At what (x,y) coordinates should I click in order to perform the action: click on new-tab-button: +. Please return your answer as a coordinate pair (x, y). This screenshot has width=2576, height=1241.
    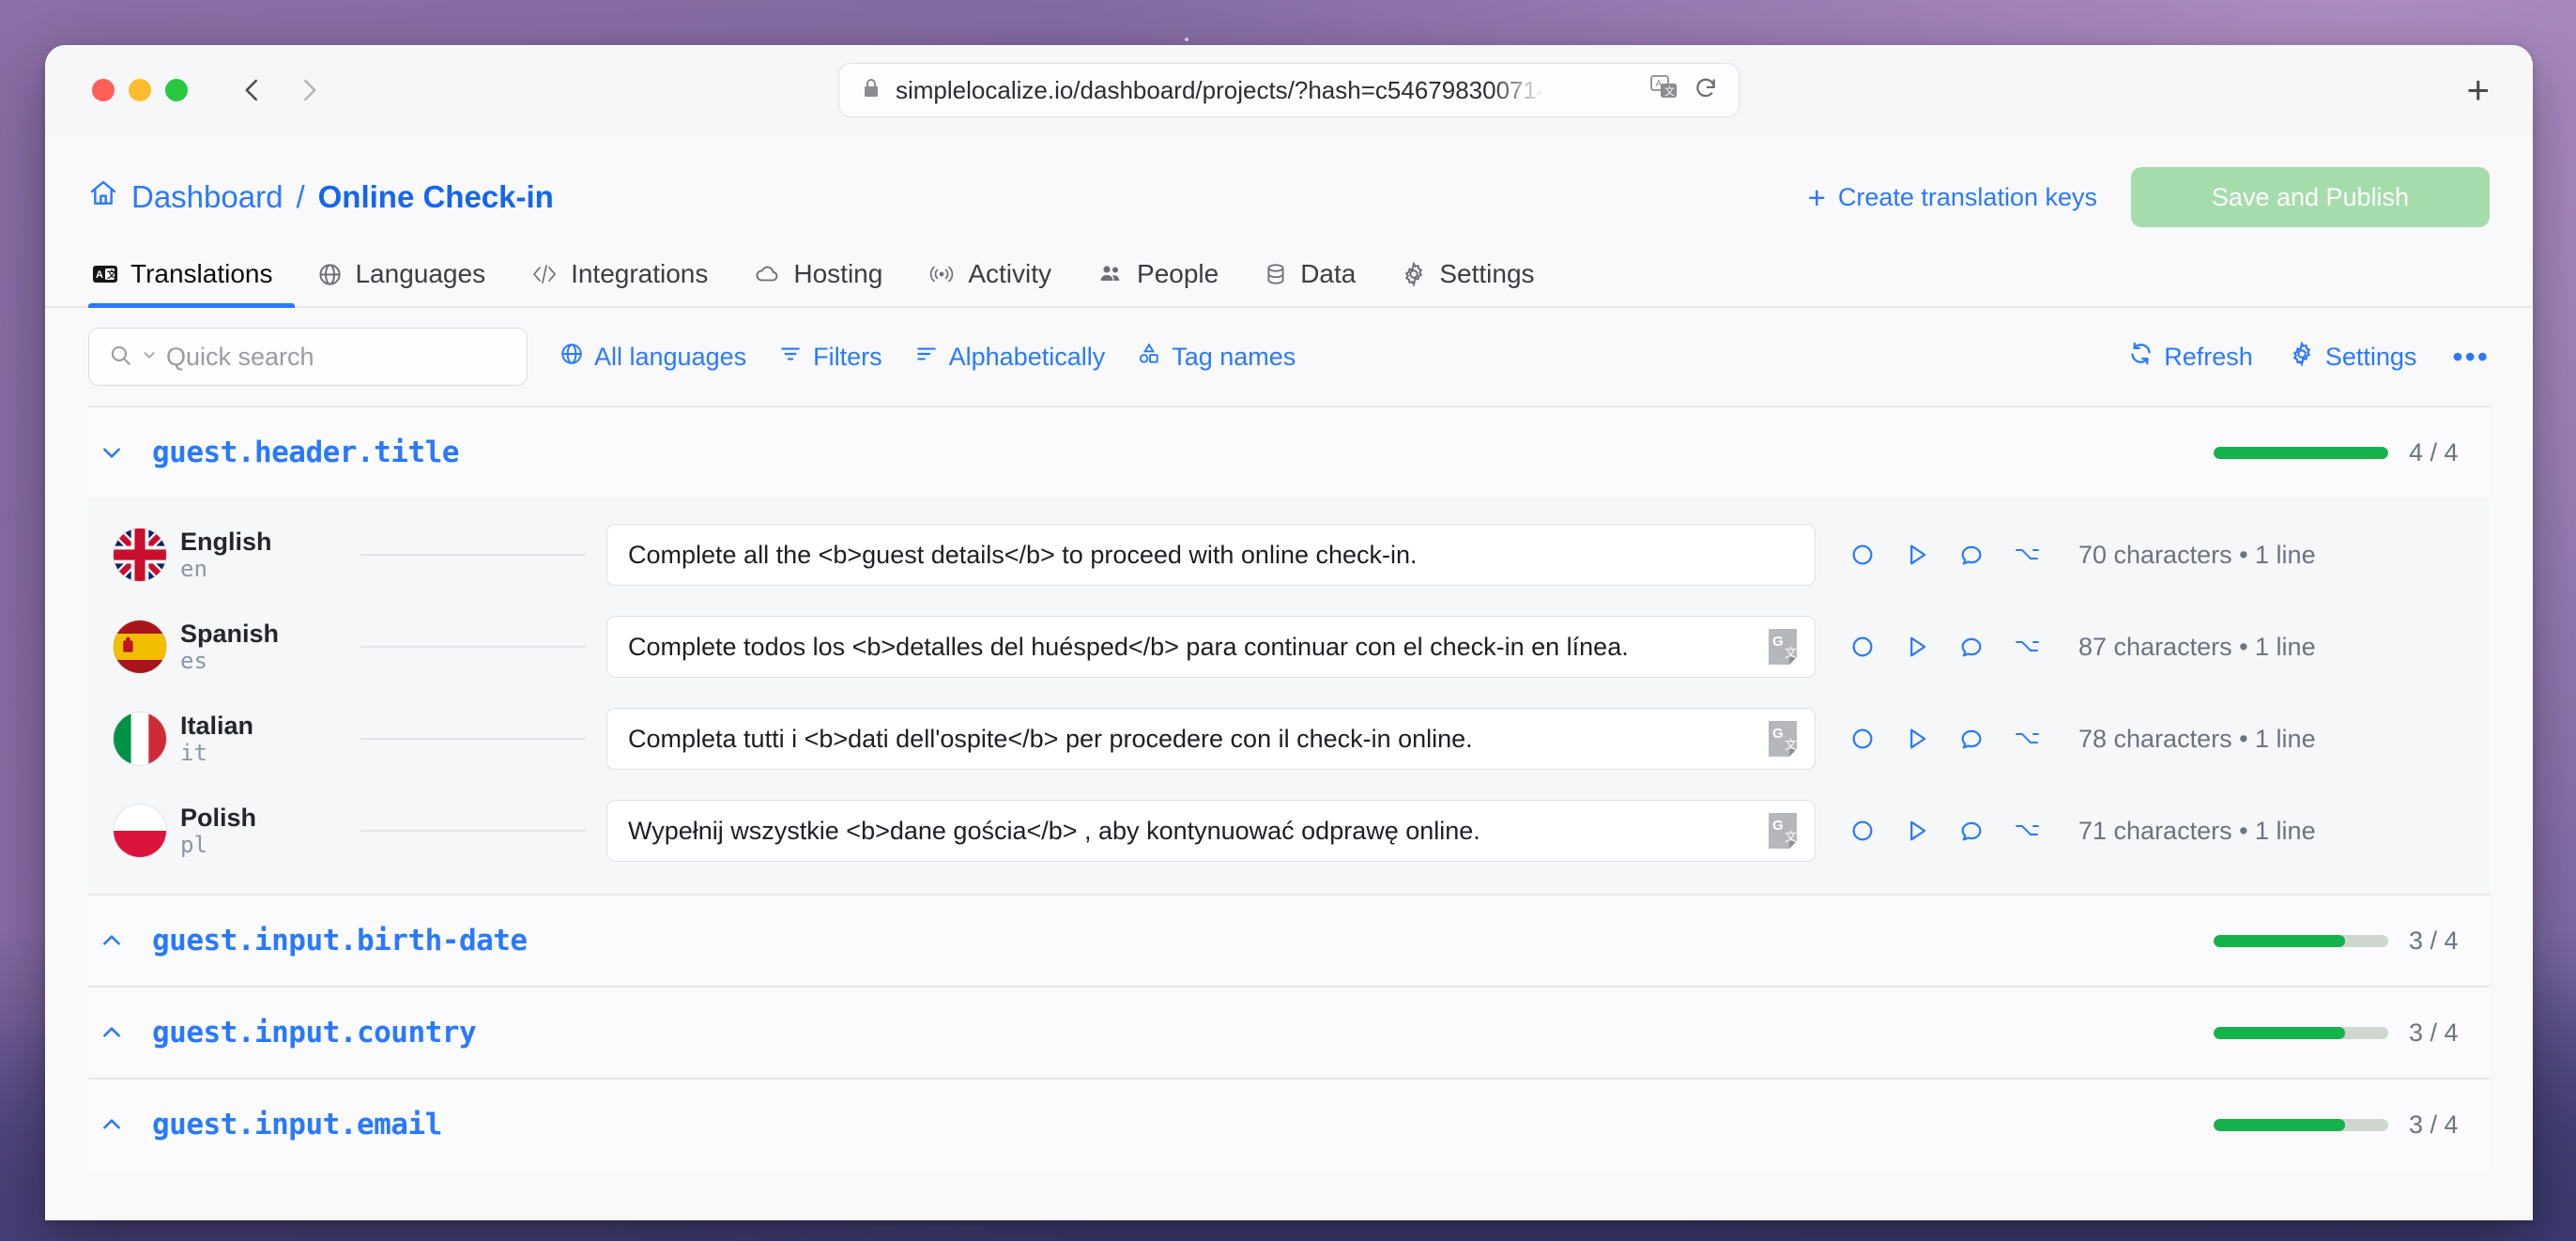
    Looking at the image, I should click on (2478, 90).